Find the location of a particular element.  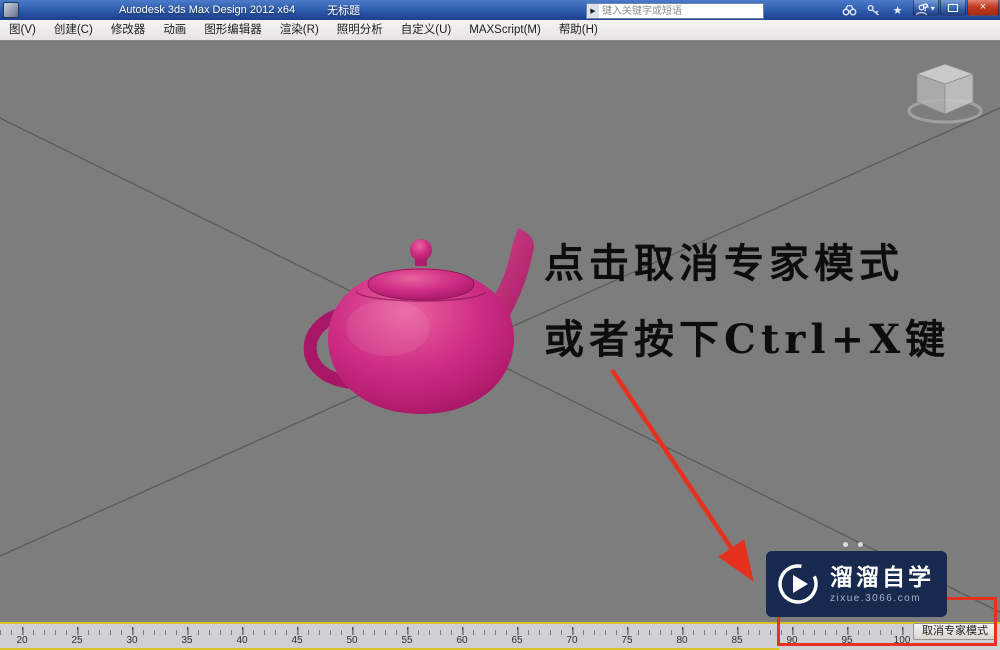

menu-item-10: 帮助(H) is located at coordinates (578, 30).